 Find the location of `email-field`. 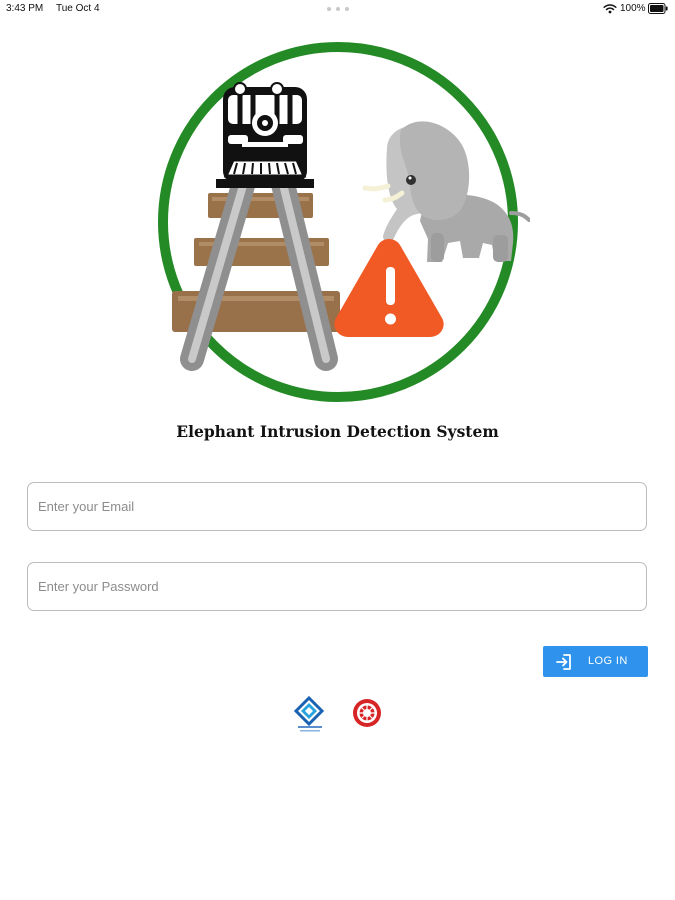

email-field is located at coordinates (337, 506).